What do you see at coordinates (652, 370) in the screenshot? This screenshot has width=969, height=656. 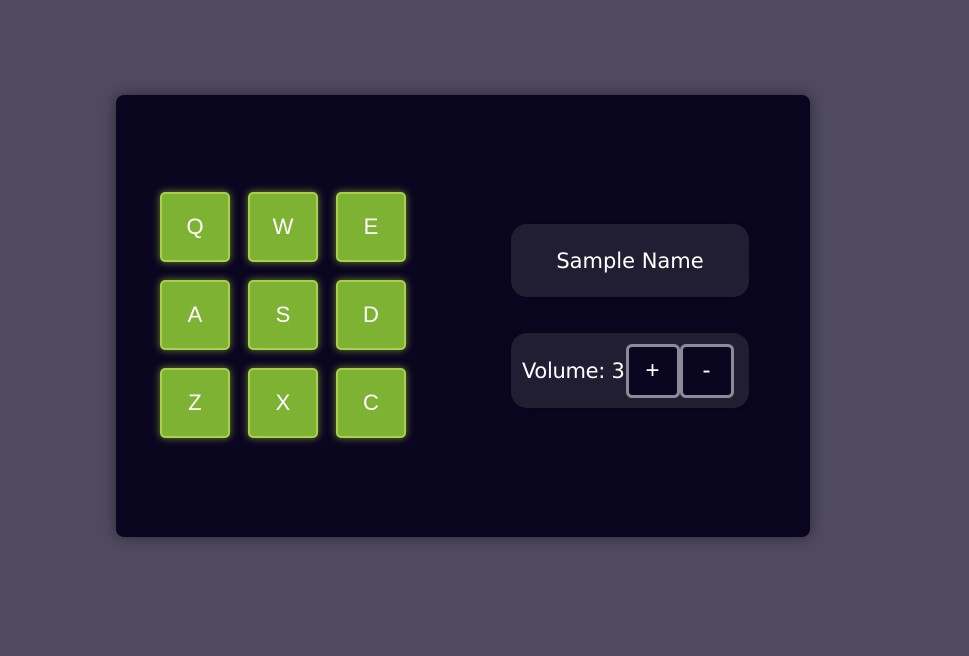 I see `volume-increase-button: +` at bounding box center [652, 370].